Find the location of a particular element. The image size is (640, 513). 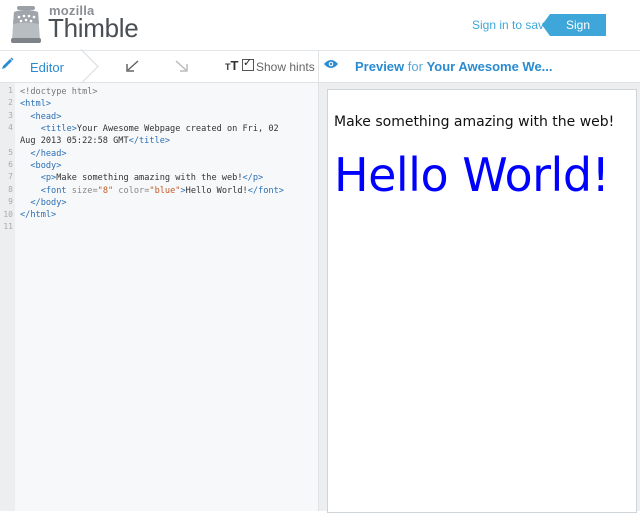

preview-hello-world: Hello World! is located at coordinates (472, 175).